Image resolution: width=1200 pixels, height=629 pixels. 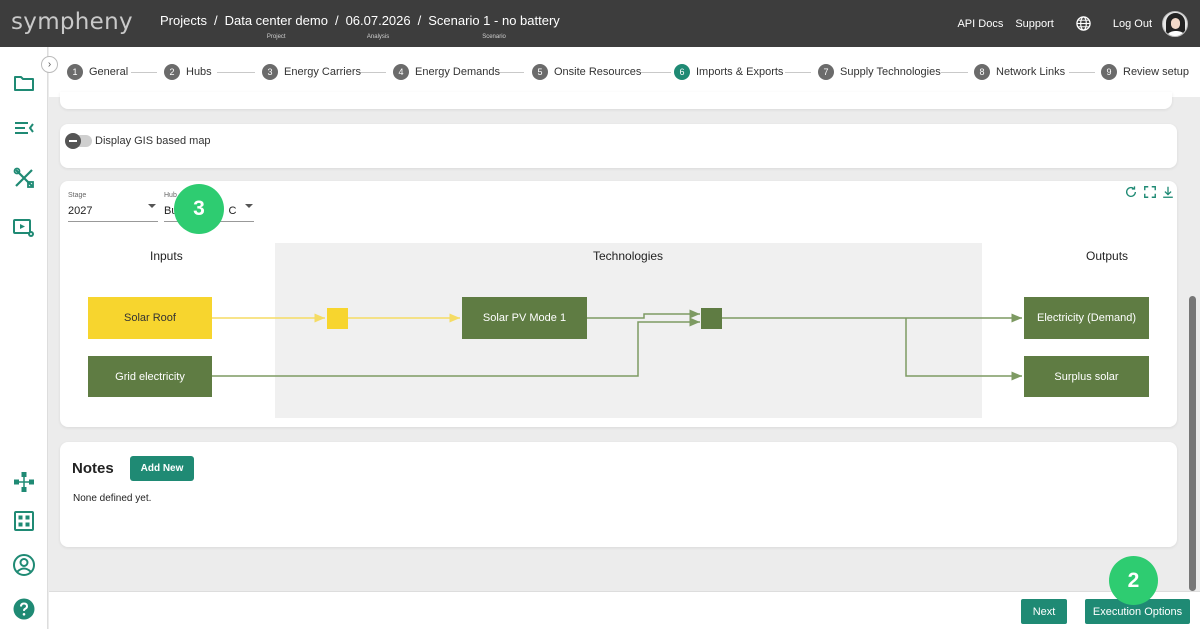 What do you see at coordinates (524, 318) in the screenshot?
I see `tech-node-solar-pv: Solar PV Mode 1` at bounding box center [524, 318].